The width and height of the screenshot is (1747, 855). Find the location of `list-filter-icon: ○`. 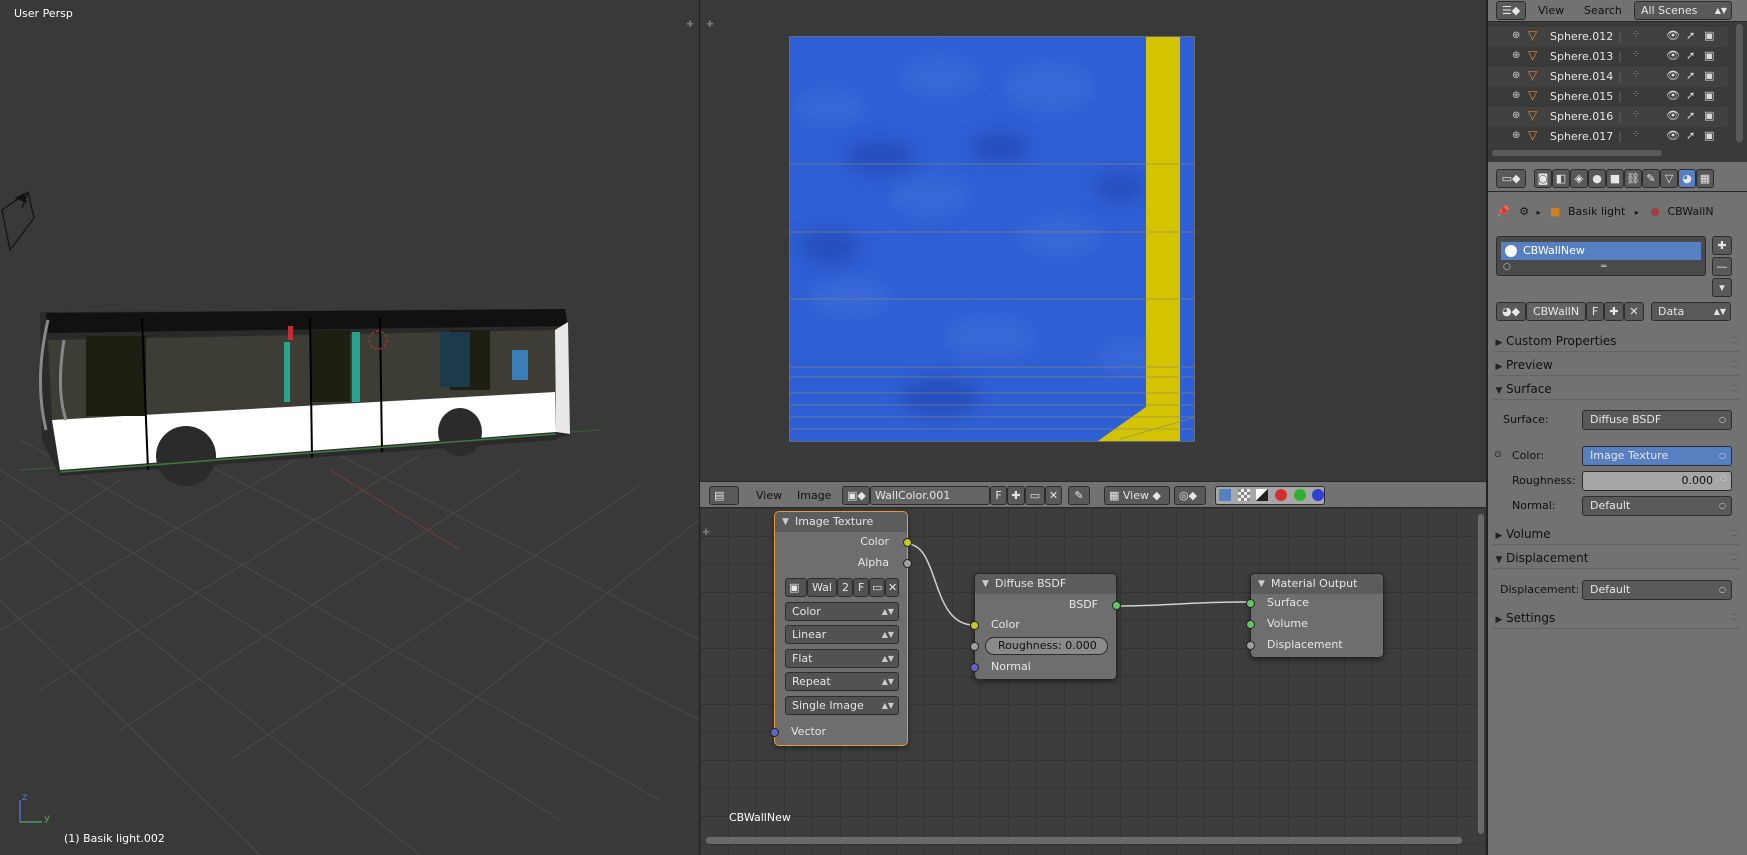

list-filter-icon: ○ is located at coordinates (1507, 267).